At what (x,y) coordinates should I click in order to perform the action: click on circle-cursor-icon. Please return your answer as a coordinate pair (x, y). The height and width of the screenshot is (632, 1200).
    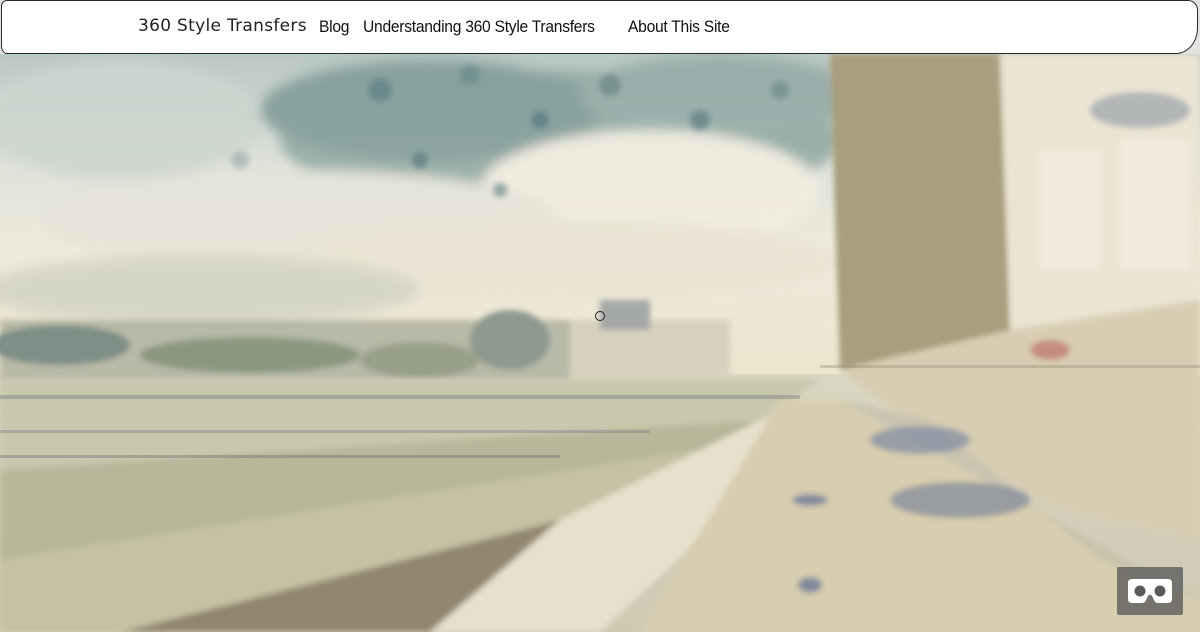
    Looking at the image, I should click on (600, 316).